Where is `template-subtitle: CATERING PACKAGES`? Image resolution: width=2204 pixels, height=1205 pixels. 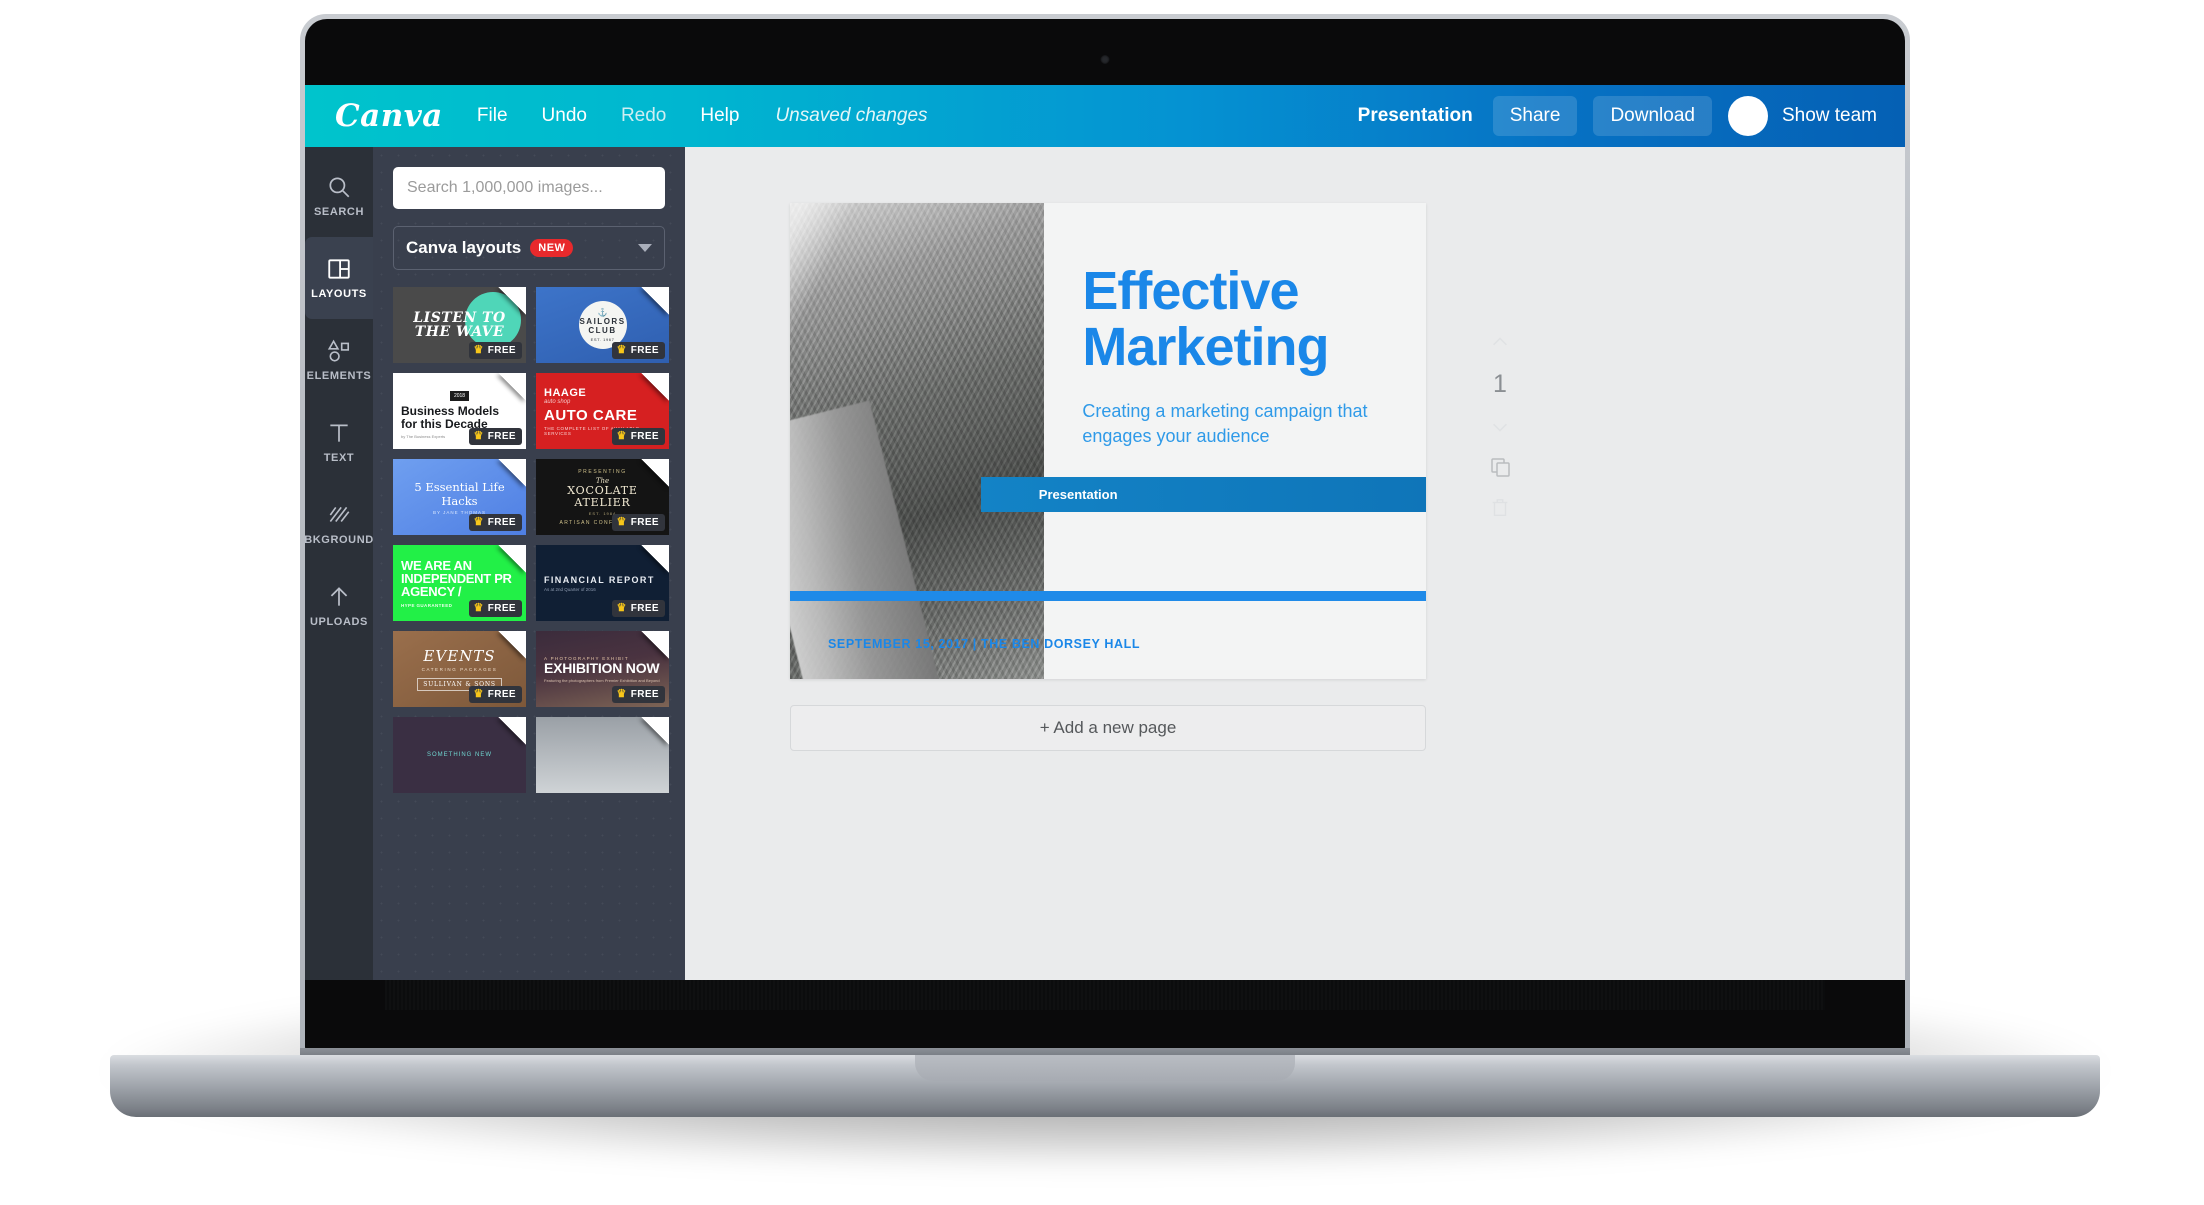 template-subtitle: CATERING PACKAGES is located at coordinates (459, 669).